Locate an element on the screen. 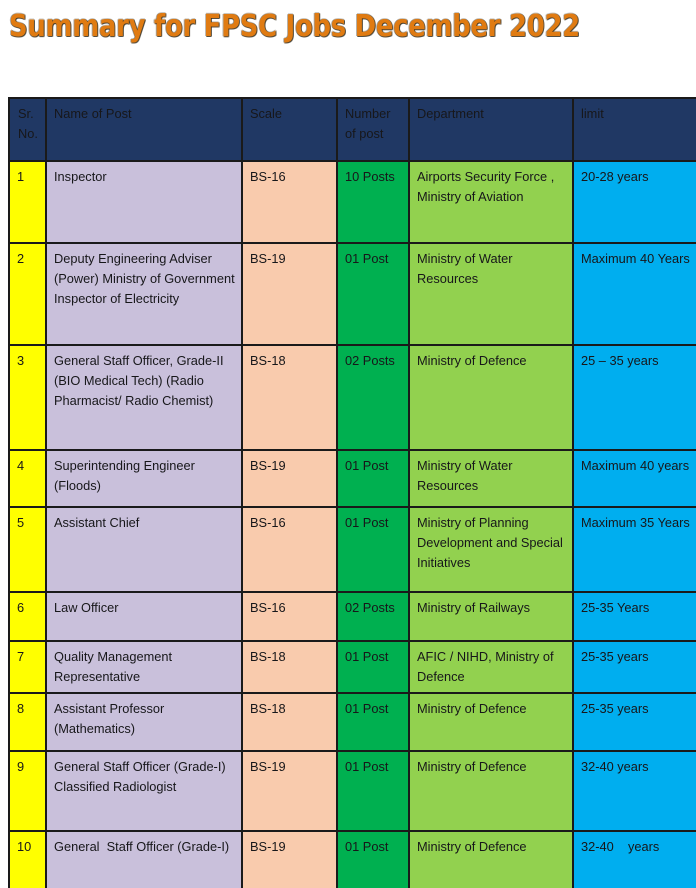 The image size is (696, 888). page-title: Summary for FPSC Jobs December 2022 is located at coordinates (294, 26).